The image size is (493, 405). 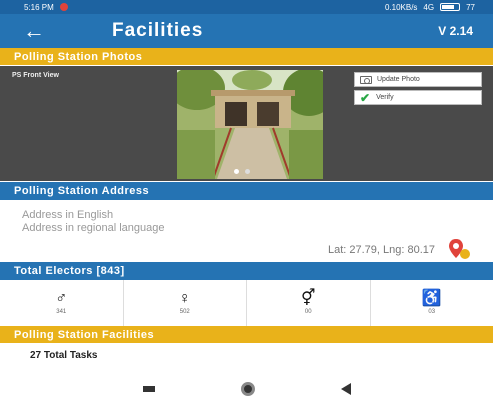 What do you see at coordinates (365, 97) in the screenshot?
I see `checkmark-icon: ✔` at bounding box center [365, 97].